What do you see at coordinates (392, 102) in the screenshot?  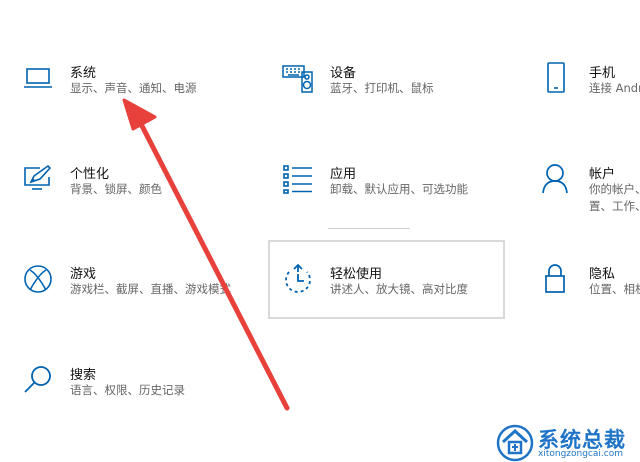 I see `settings-tile-devices: 设备 蓝牙、打印机、鼠标` at bounding box center [392, 102].